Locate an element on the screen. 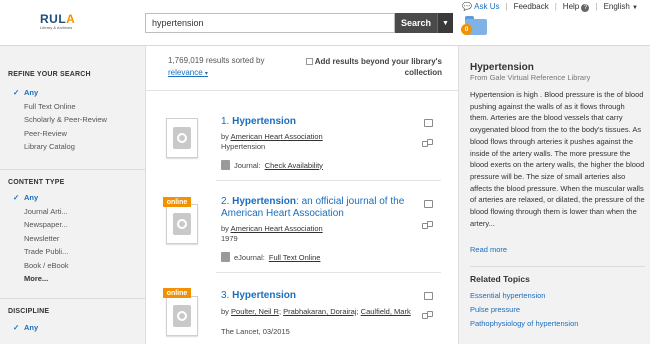  caret-down-icon: ▾ is located at coordinates (206, 74).